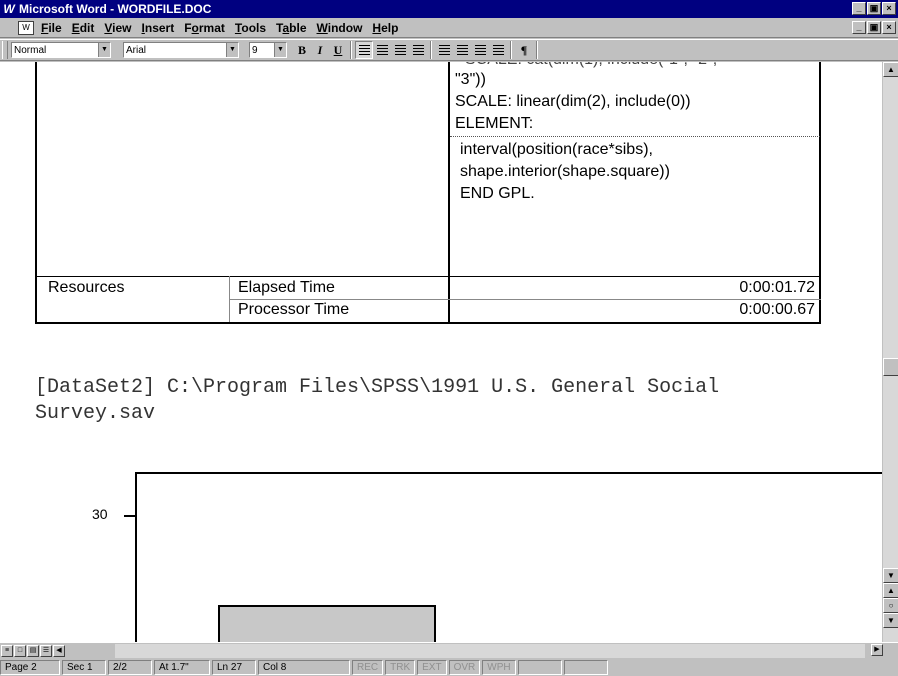 This screenshot has width=898, height=676. I want to click on menu-file: File, so click(51, 28).